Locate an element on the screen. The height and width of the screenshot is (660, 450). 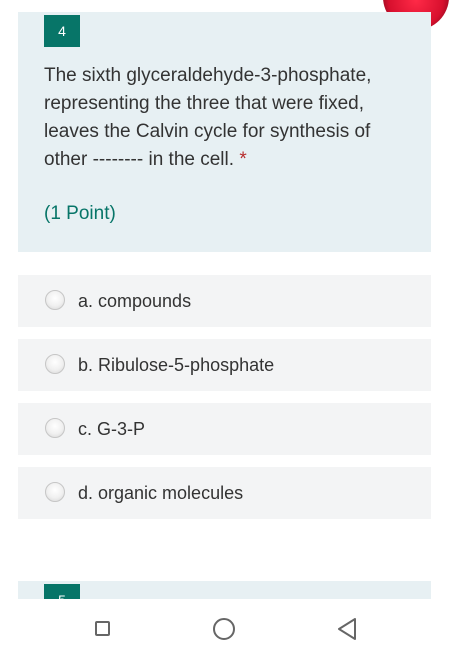
question-number-badge: 4 is located at coordinates (62, 31).